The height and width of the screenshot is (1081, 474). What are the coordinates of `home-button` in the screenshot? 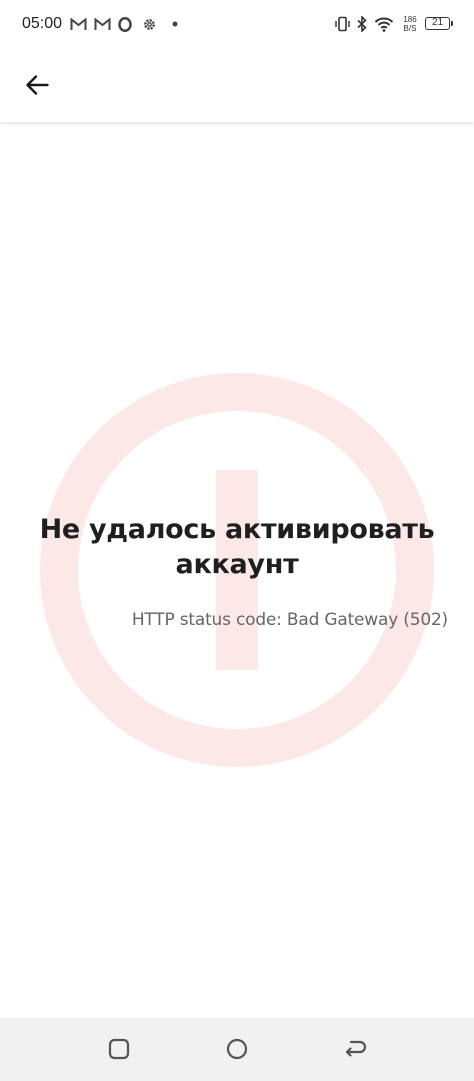 It's located at (237, 1049).